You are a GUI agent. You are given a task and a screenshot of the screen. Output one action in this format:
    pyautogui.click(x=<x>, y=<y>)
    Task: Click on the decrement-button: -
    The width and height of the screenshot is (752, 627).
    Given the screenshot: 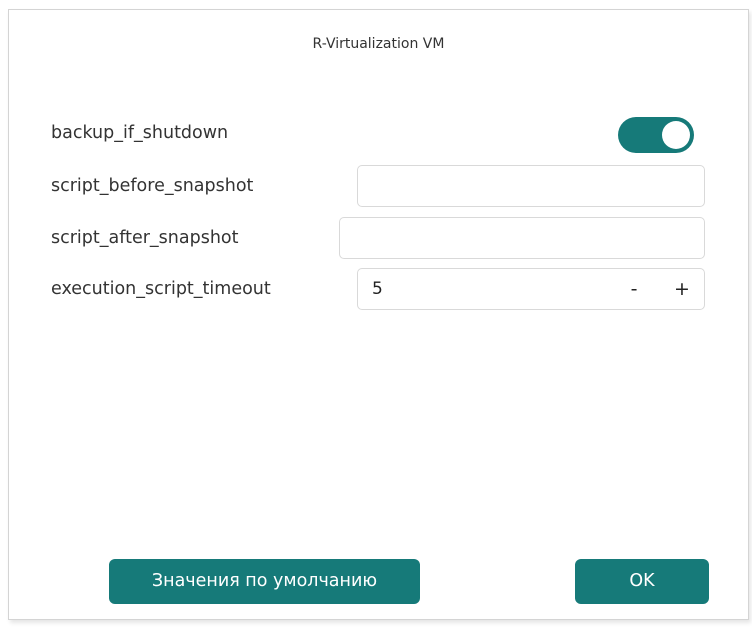 What is the action you would take?
    pyautogui.click(x=634, y=289)
    